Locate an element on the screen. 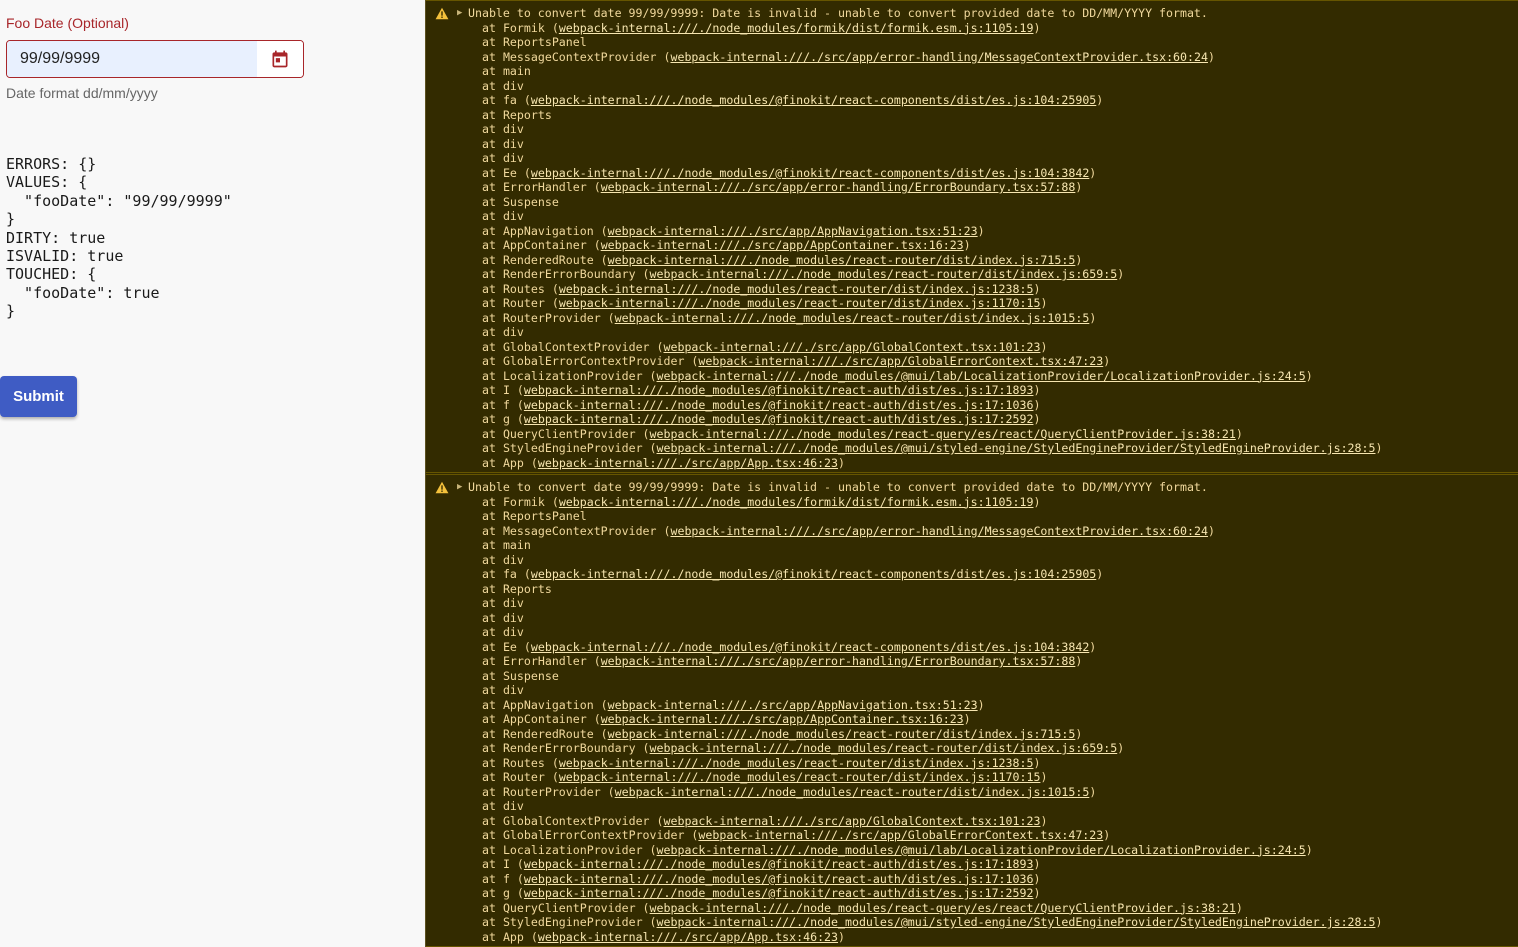 The width and height of the screenshot is (1518, 947). date-helper-text: Date format dd/mm/yyyy is located at coordinates (82, 93).